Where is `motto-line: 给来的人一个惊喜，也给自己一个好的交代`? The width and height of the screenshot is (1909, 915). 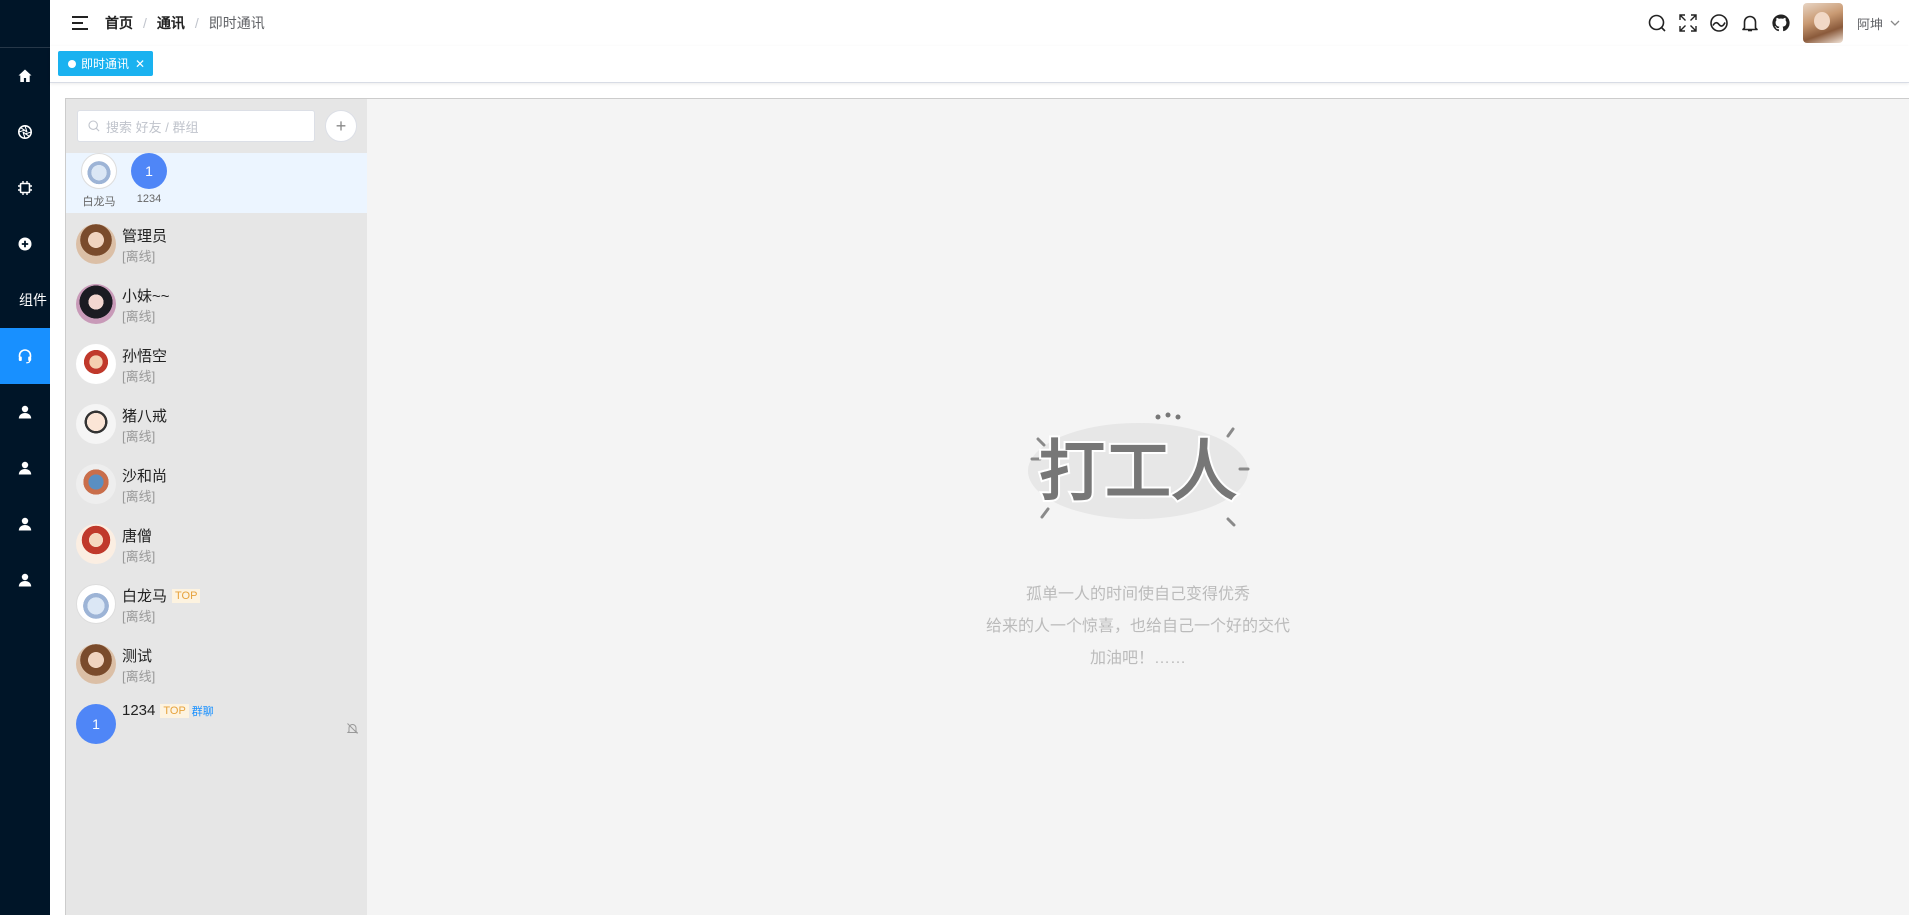 motto-line: 给来的人一个惊喜，也给自己一个好的交代 is located at coordinates (1137, 626).